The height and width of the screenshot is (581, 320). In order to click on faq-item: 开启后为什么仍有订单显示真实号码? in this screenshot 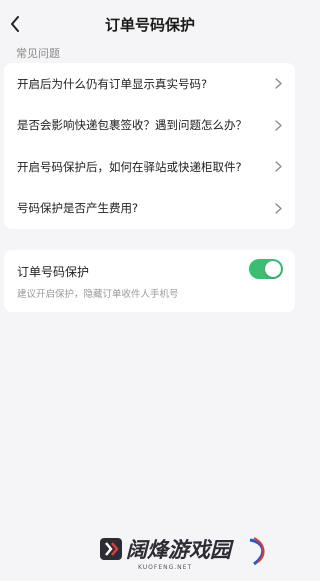, I will do `click(149, 84)`.